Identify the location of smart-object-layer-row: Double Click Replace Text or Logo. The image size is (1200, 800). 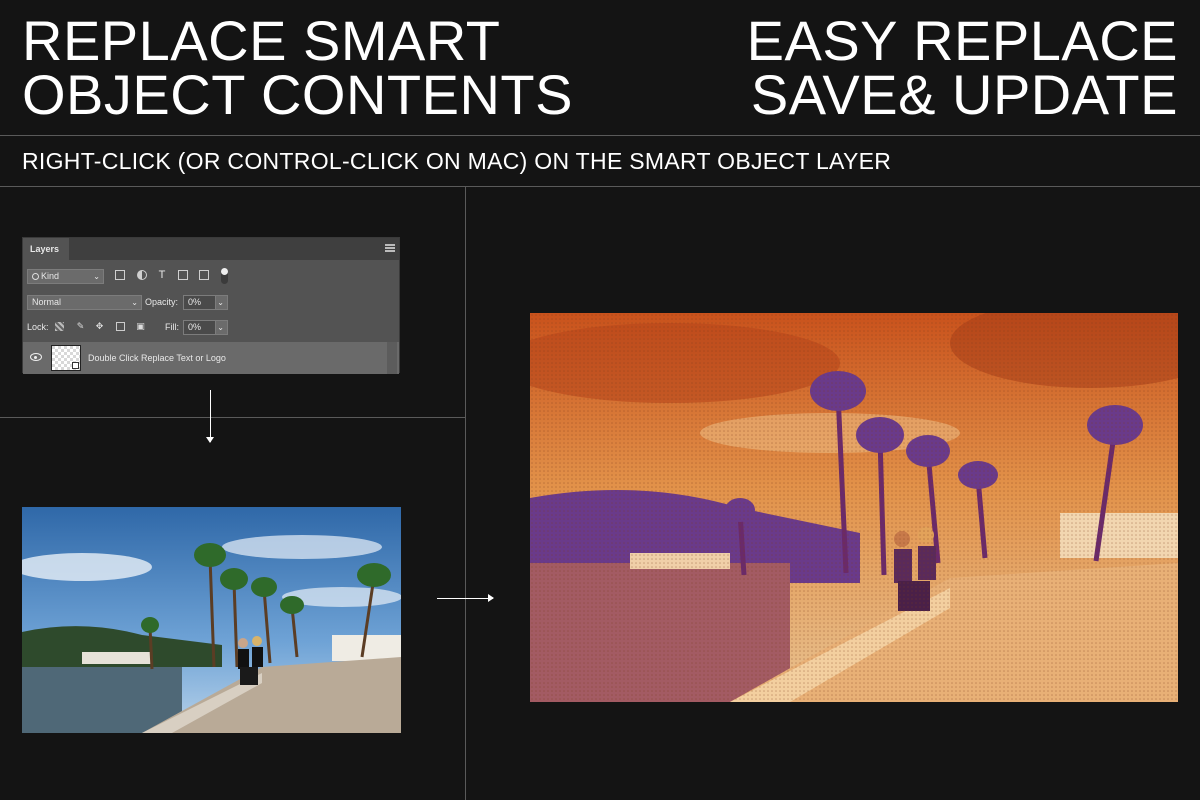
(211, 358).